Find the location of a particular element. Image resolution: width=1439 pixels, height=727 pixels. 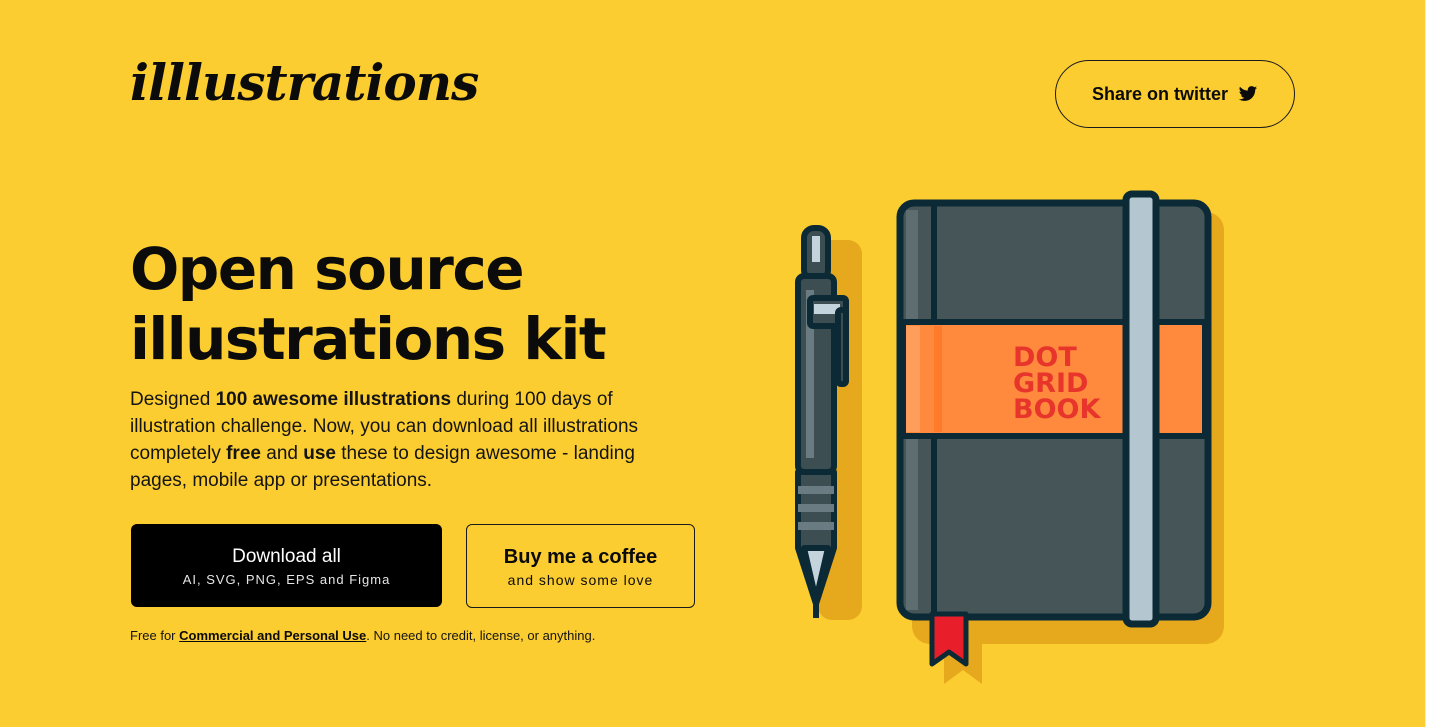

download-label: Download all is located at coordinates (286, 556).